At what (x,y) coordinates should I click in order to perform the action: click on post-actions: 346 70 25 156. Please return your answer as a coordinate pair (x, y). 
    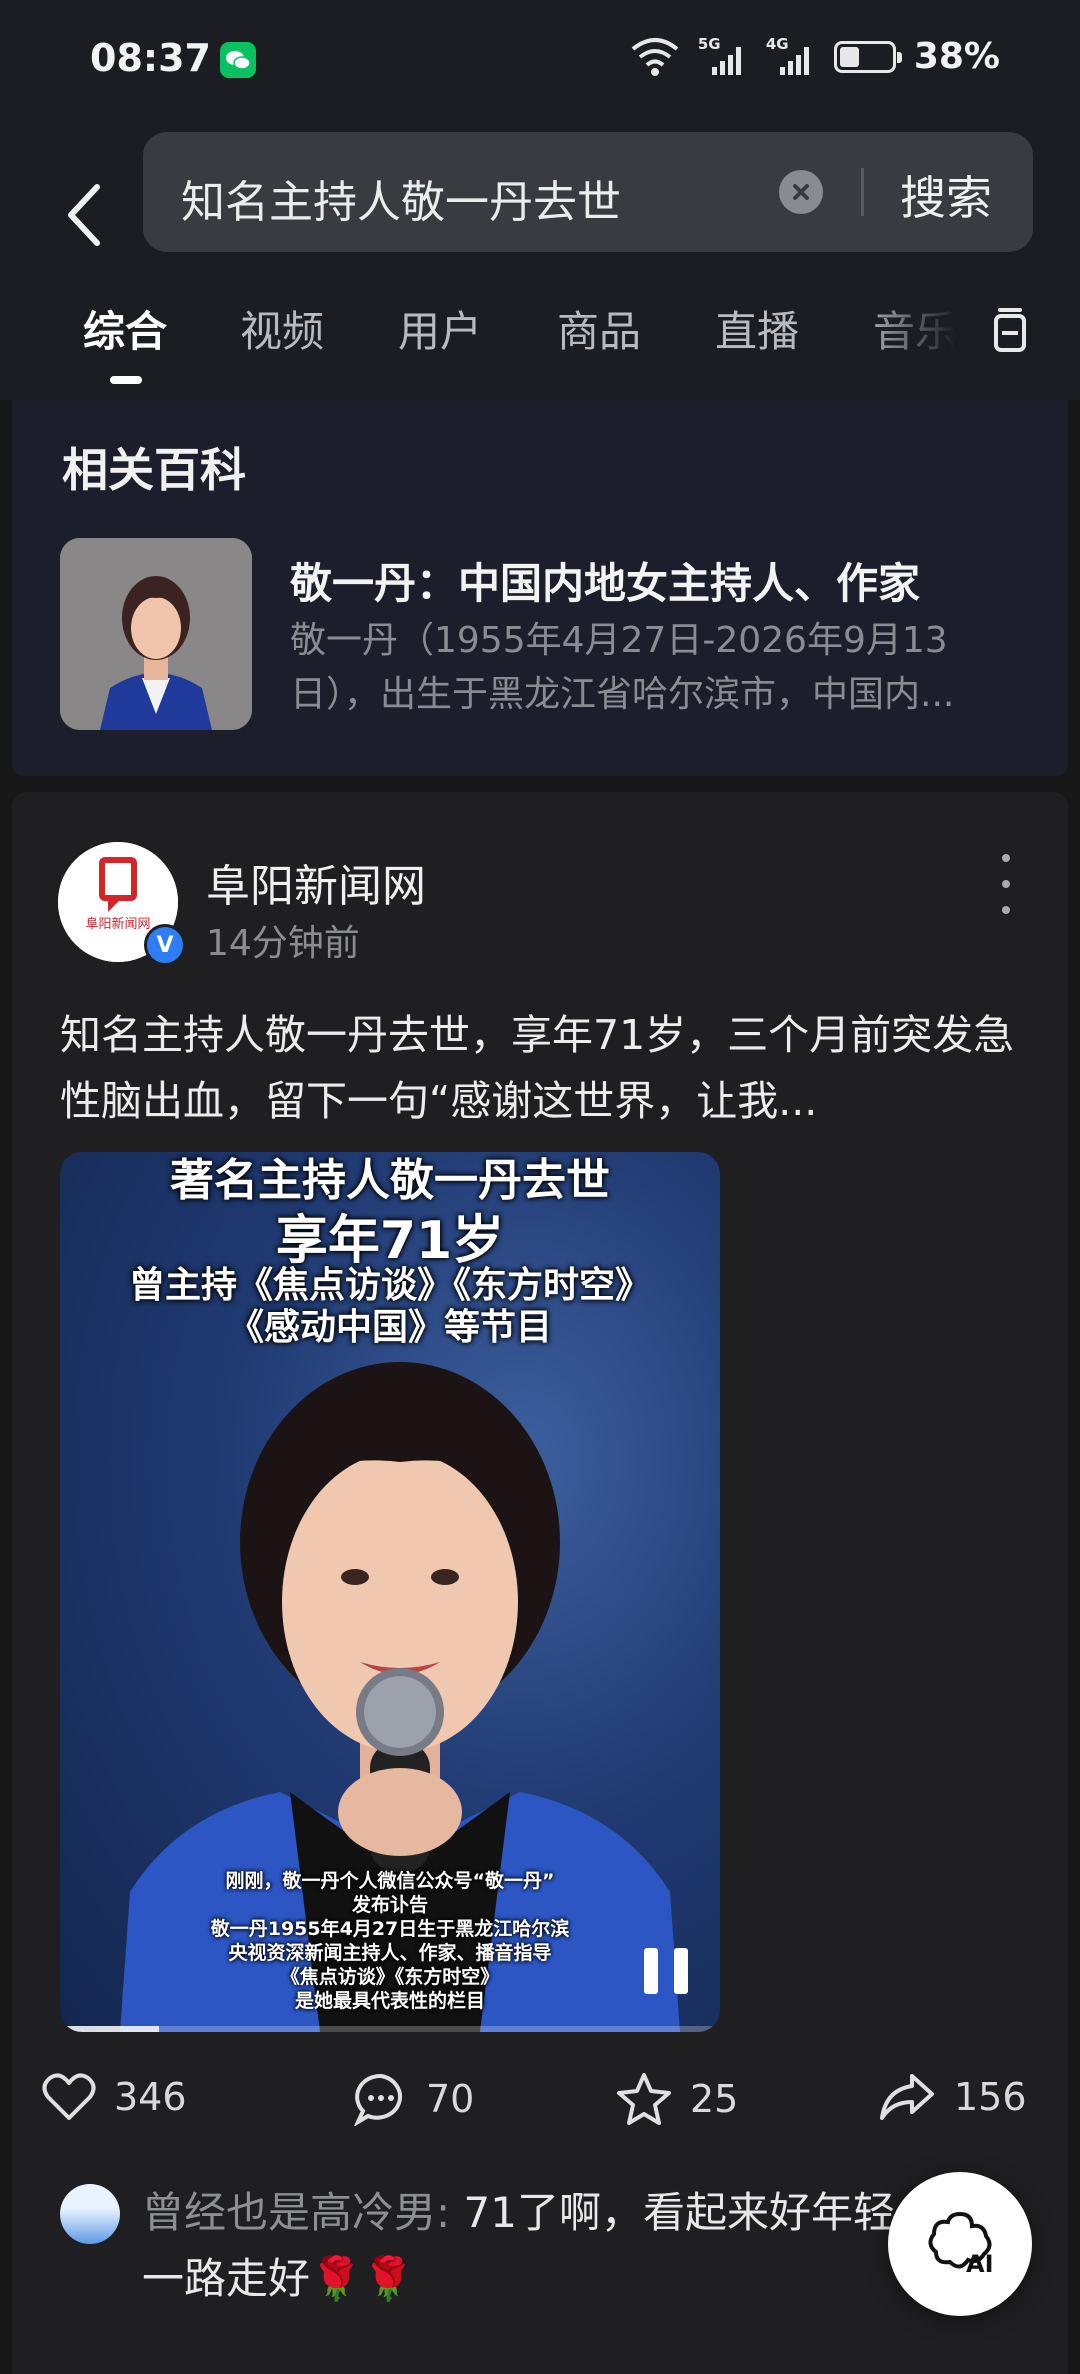
    Looking at the image, I should click on (540, 2107).